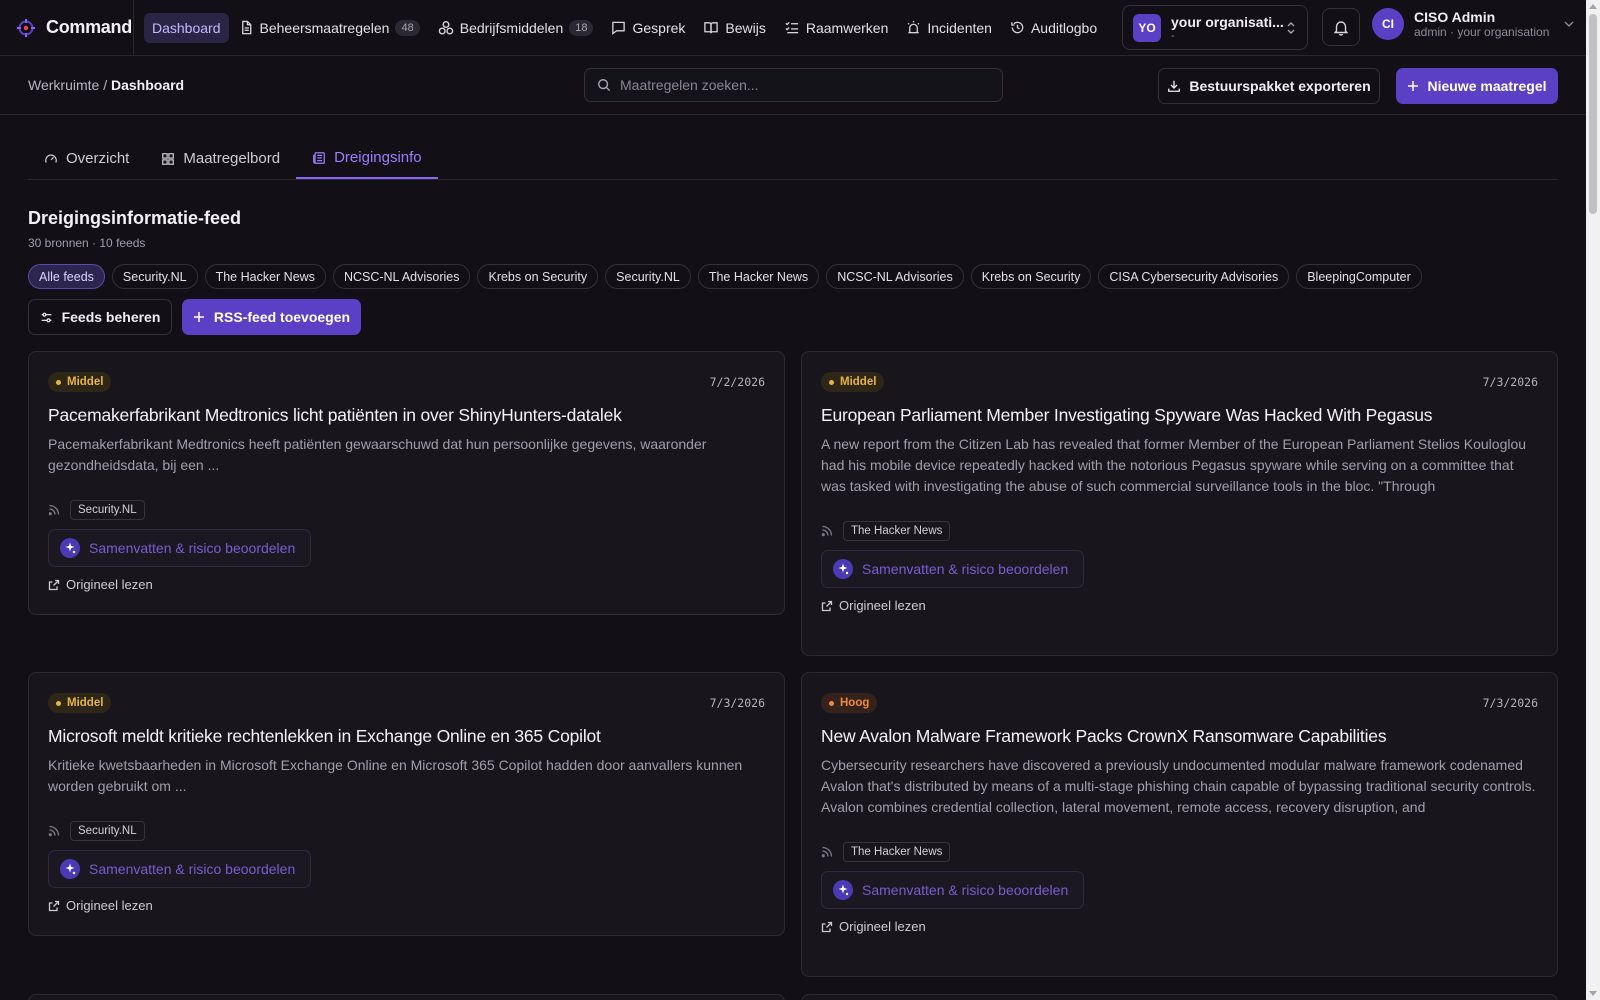 This screenshot has width=1600, height=1000. I want to click on manage-feeds-label: Feeds beheren, so click(111, 317).